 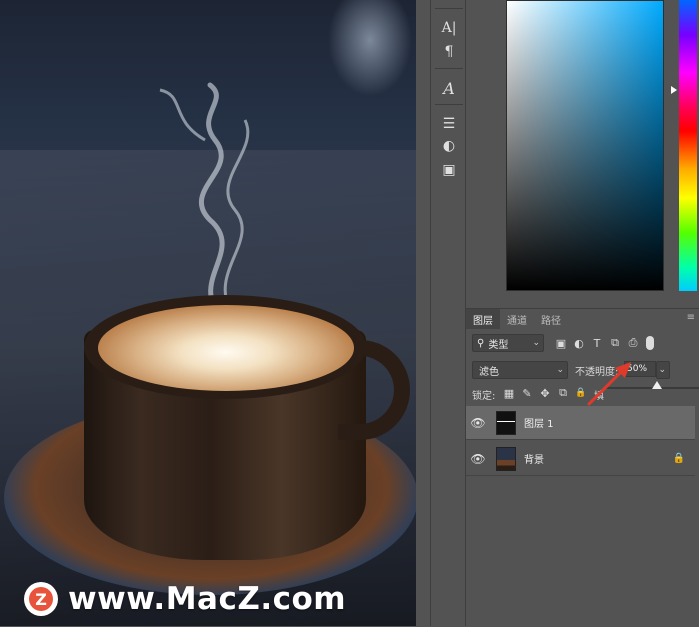 I want to click on character-icon: A|, so click(x=449, y=28).